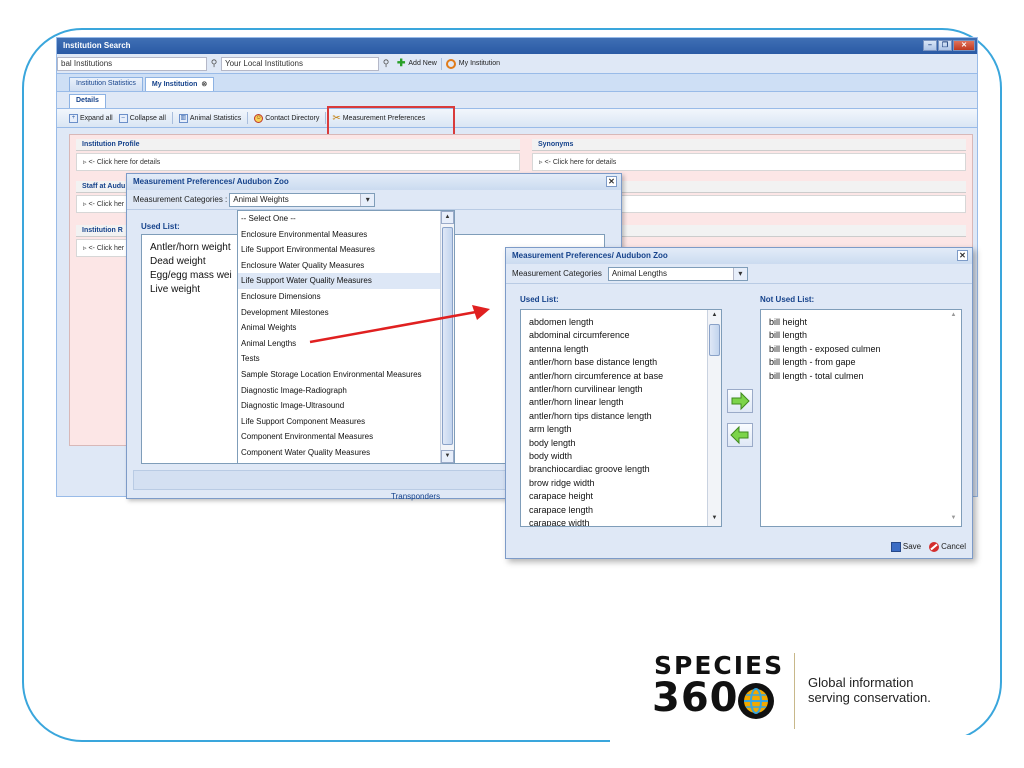  I want to click on tab-details: Details, so click(87, 101).